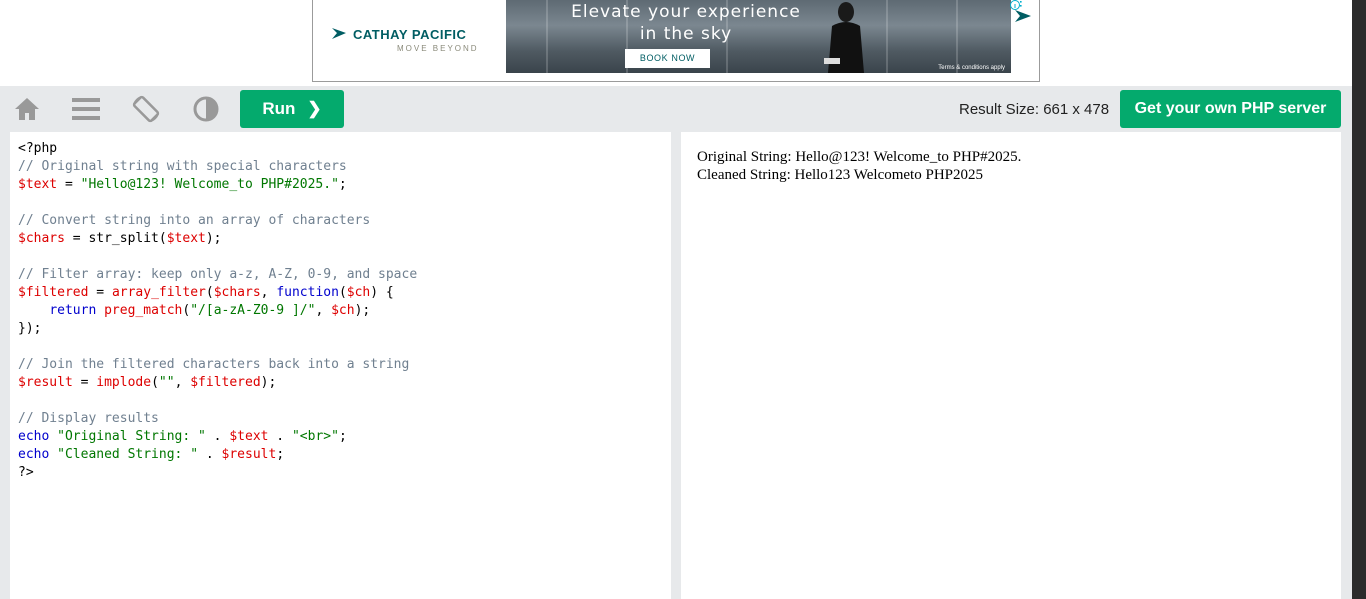  What do you see at coordinates (844, 37) in the screenshot?
I see `ad-person-image` at bounding box center [844, 37].